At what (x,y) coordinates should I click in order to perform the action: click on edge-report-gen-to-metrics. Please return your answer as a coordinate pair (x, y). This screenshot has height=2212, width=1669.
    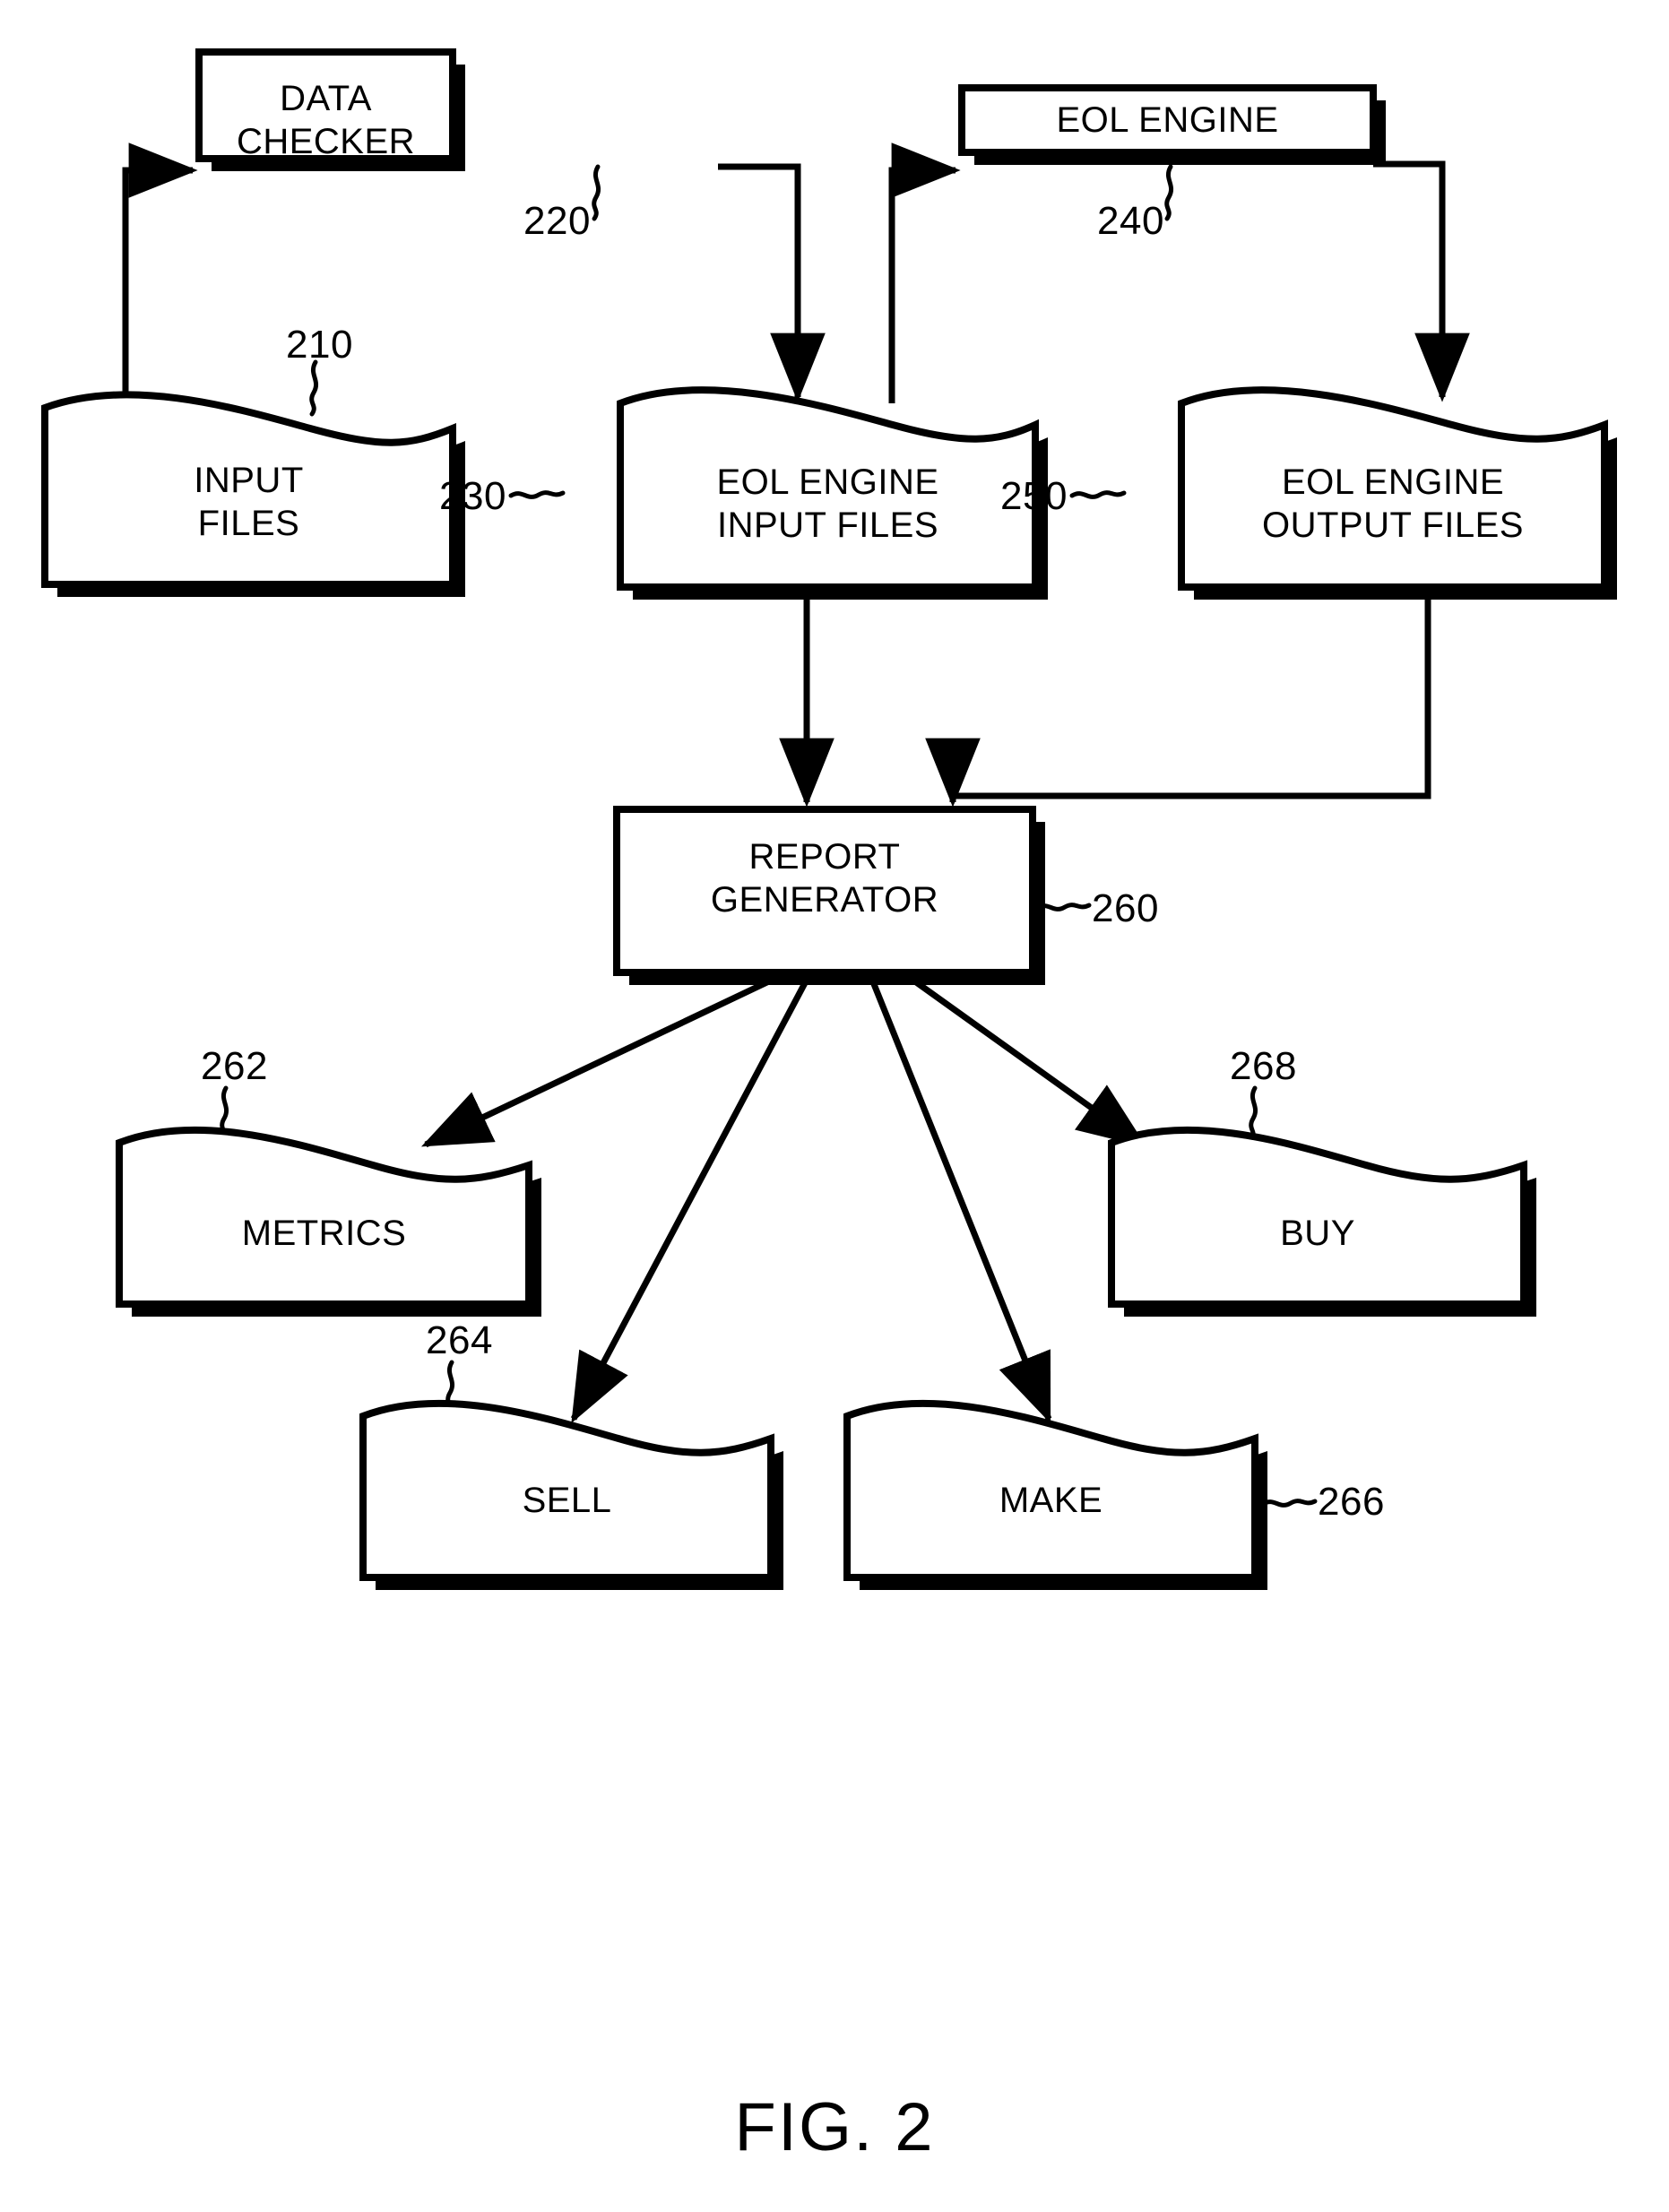
    Looking at the image, I should click on (597, 1062).